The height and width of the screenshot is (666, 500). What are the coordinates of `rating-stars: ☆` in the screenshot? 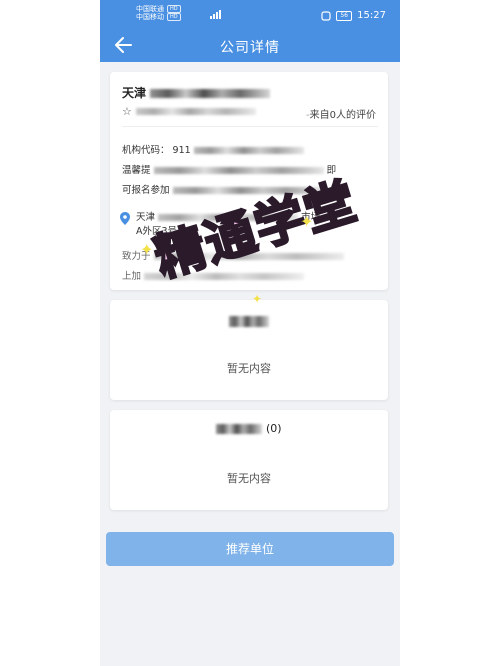 It's located at (189, 111).